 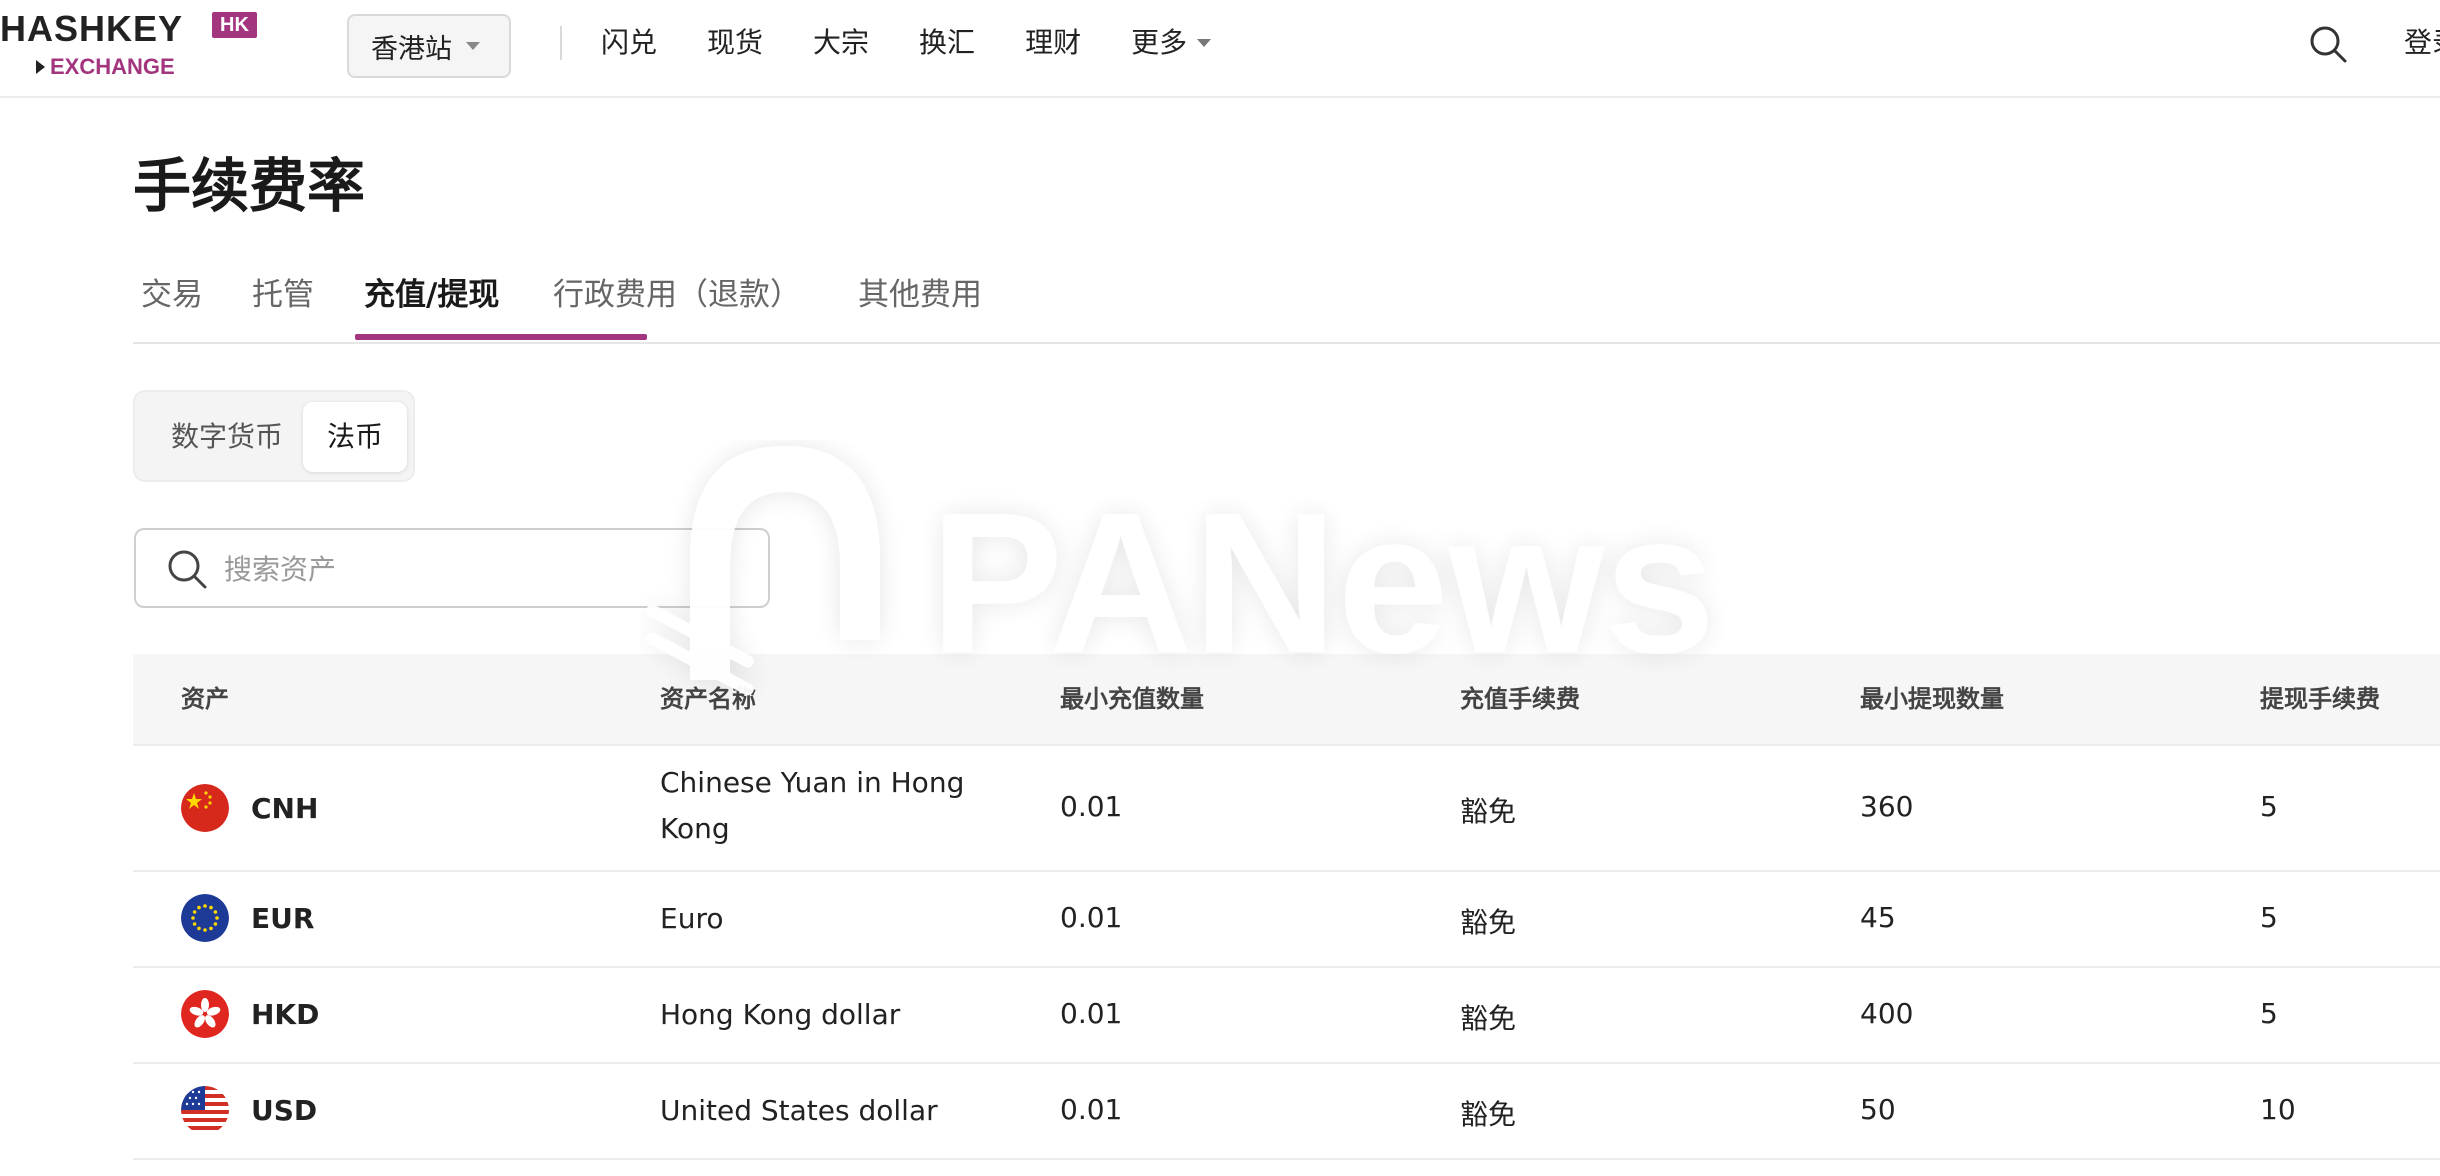 What do you see at coordinates (283, 295) in the screenshot?
I see `tab-custody: 托管` at bounding box center [283, 295].